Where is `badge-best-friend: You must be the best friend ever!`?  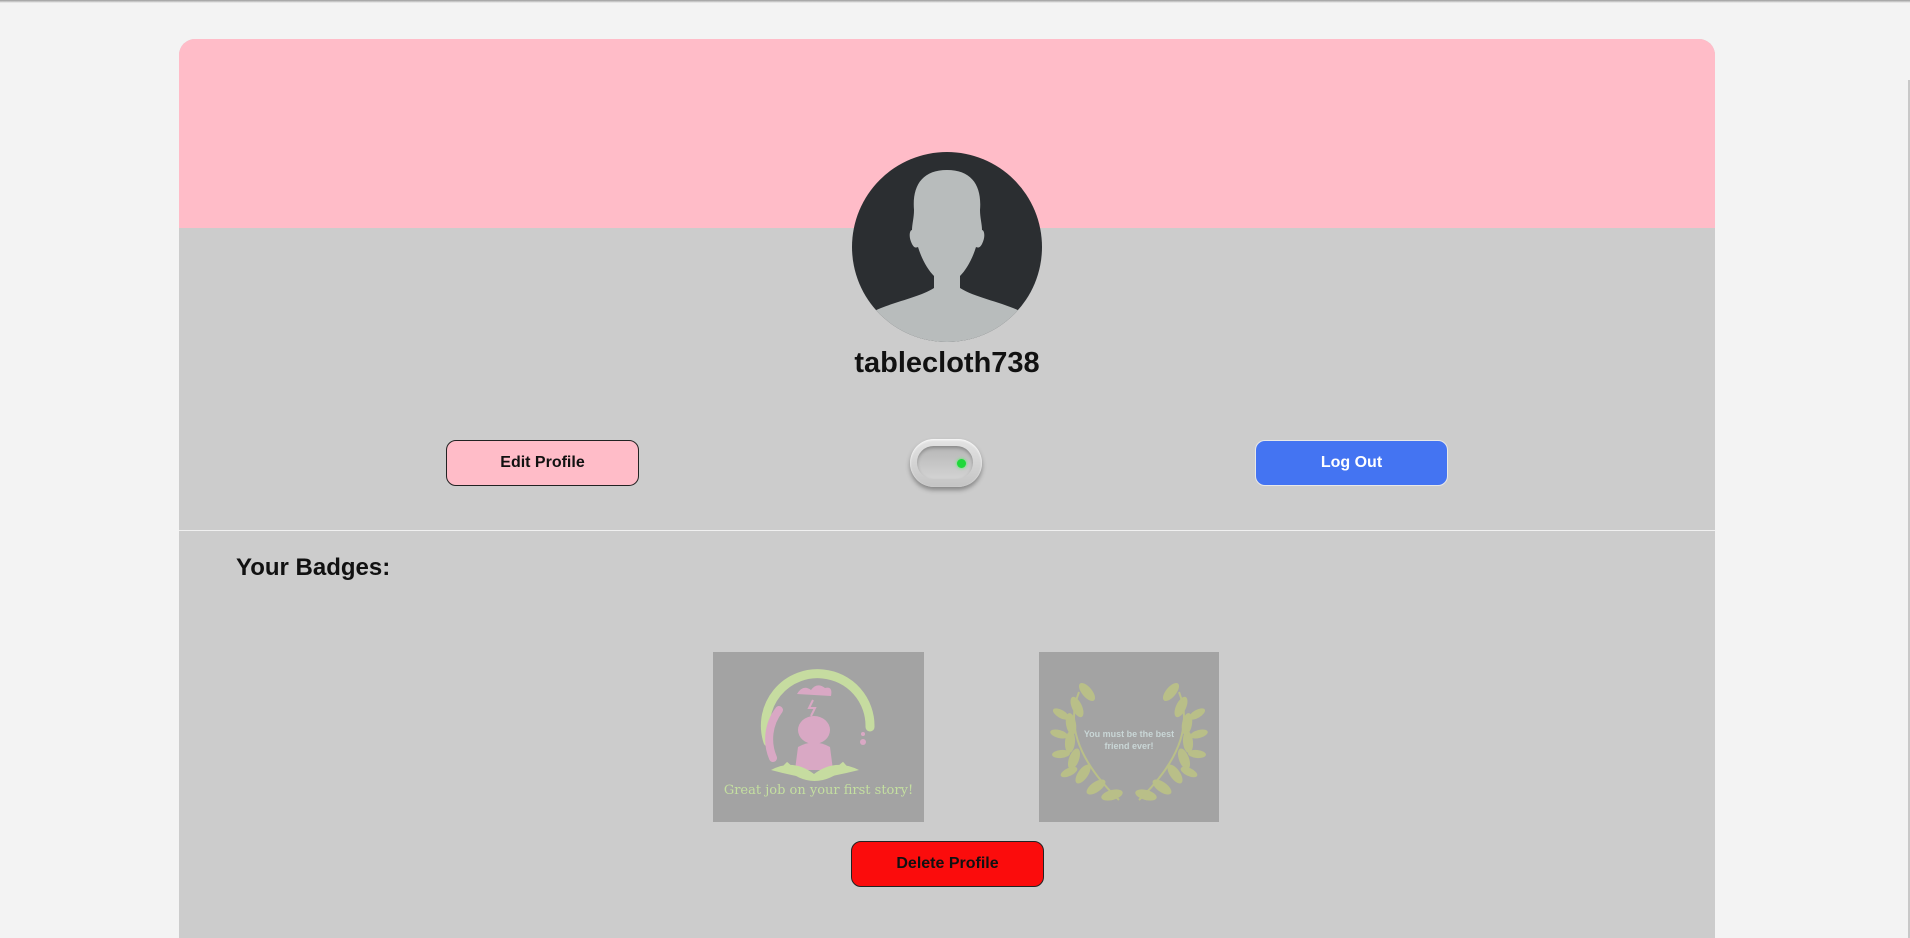
badge-best-friend: You must be the best friend ever! is located at coordinates (1129, 737).